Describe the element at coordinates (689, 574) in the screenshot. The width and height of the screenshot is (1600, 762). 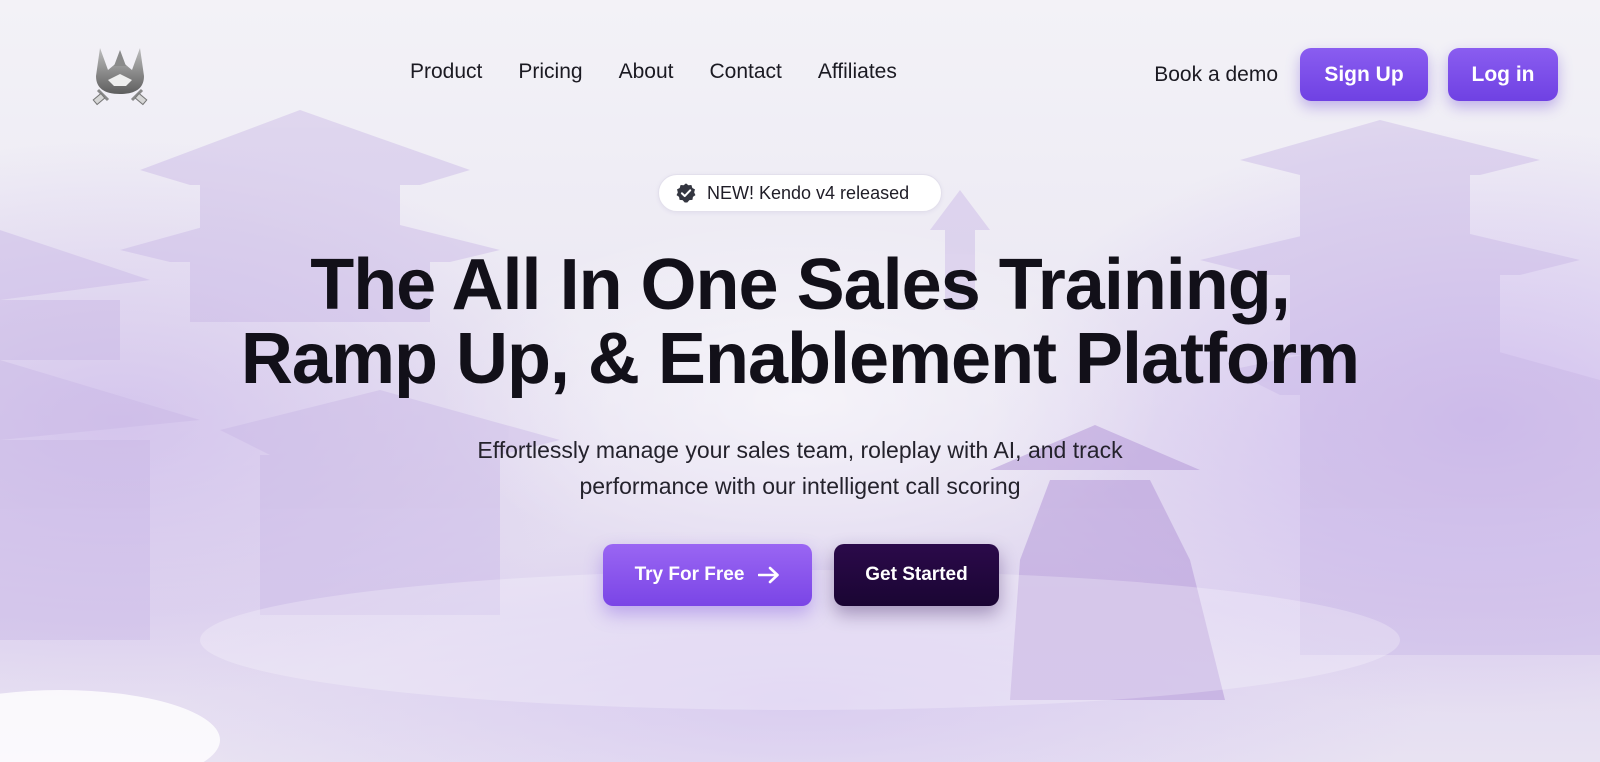
I see `try-for-free-label: Try For Free` at that location.